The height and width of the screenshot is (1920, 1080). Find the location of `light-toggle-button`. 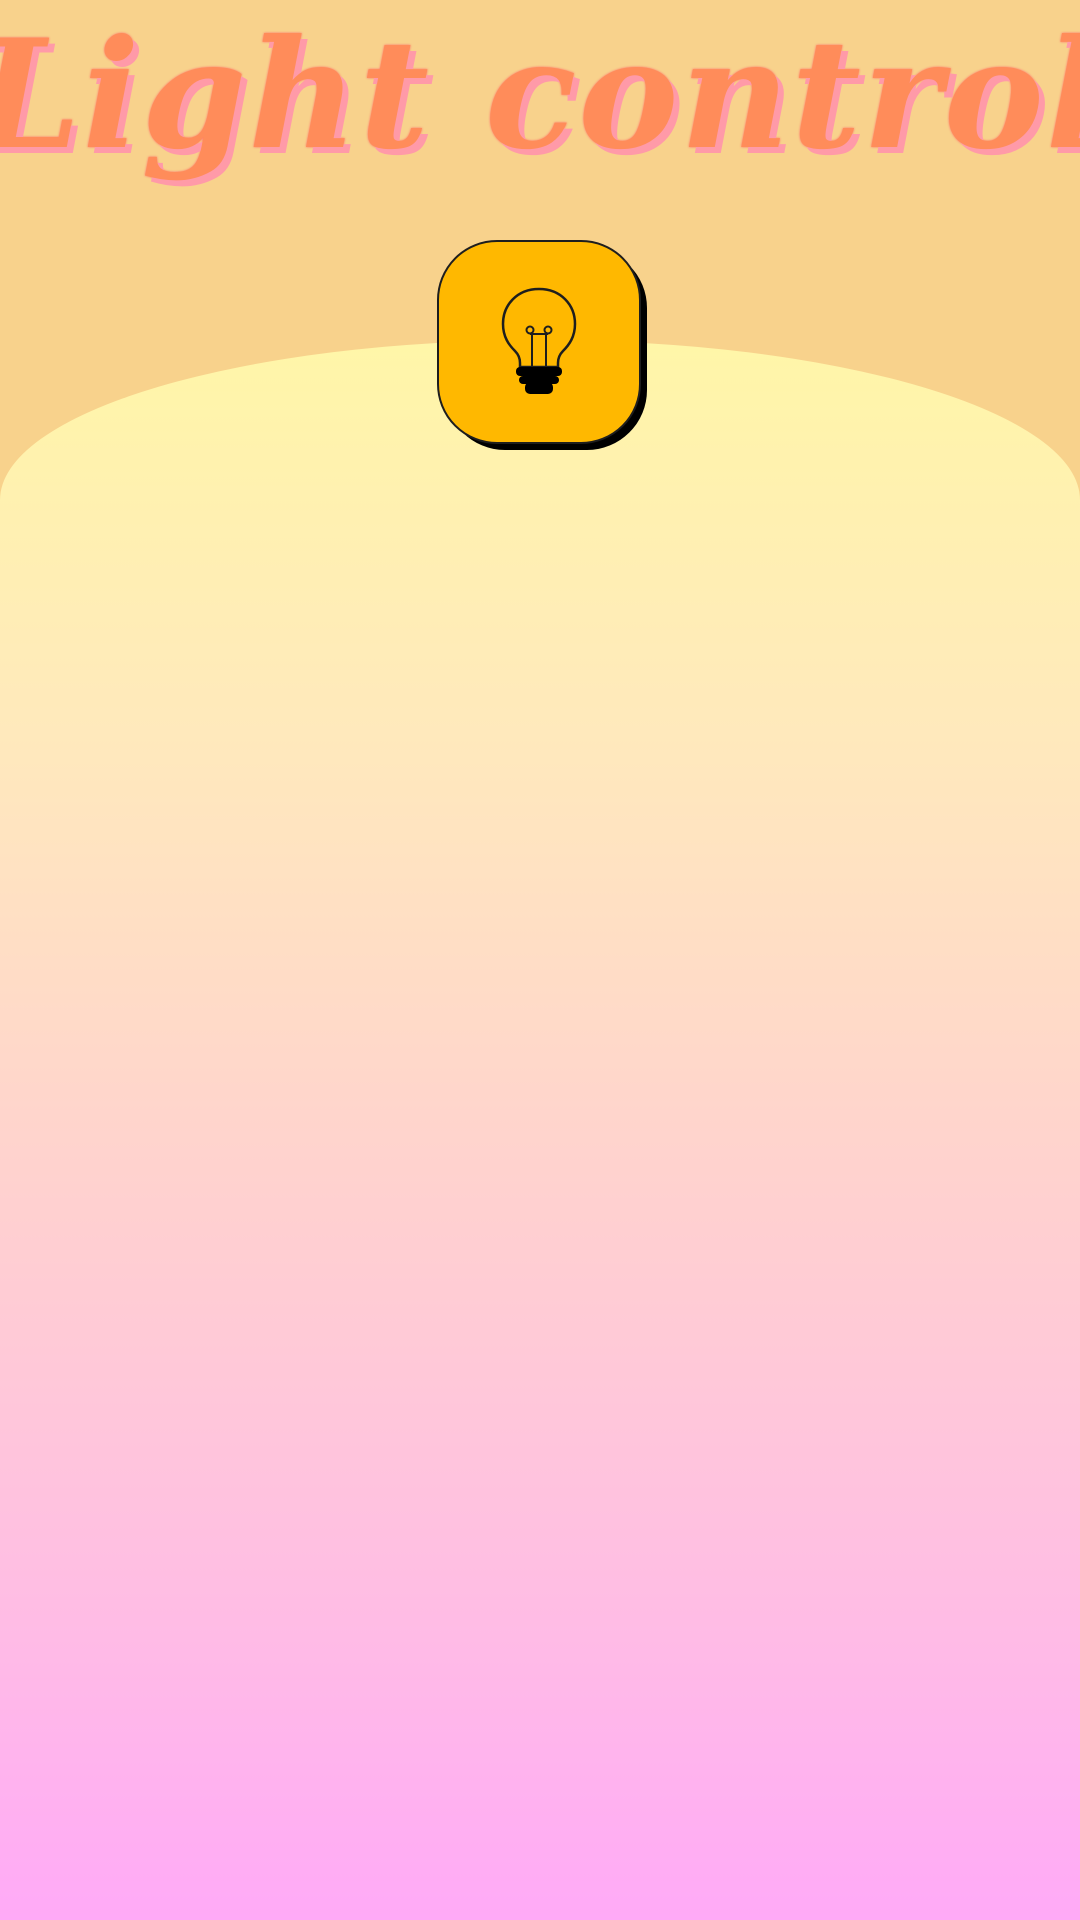

light-toggle-button is located at coordinates (539, 342).